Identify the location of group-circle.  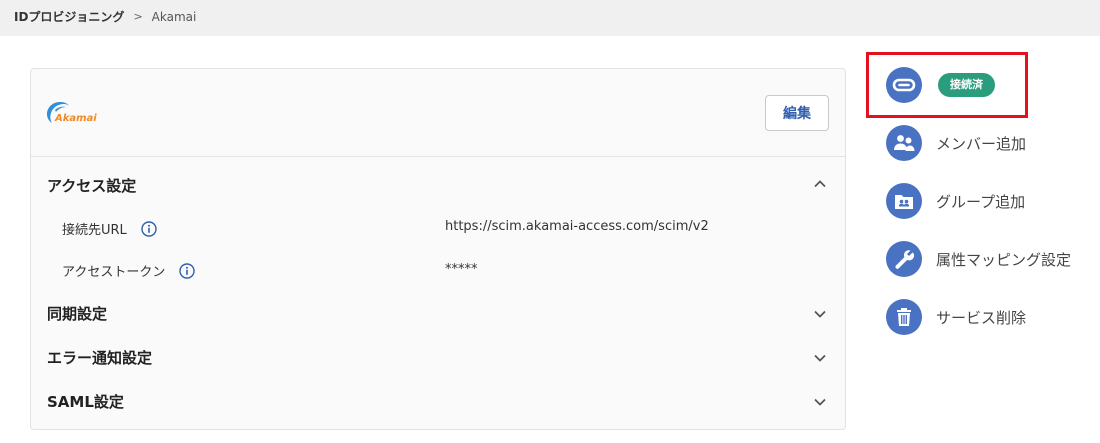
(904, 201).